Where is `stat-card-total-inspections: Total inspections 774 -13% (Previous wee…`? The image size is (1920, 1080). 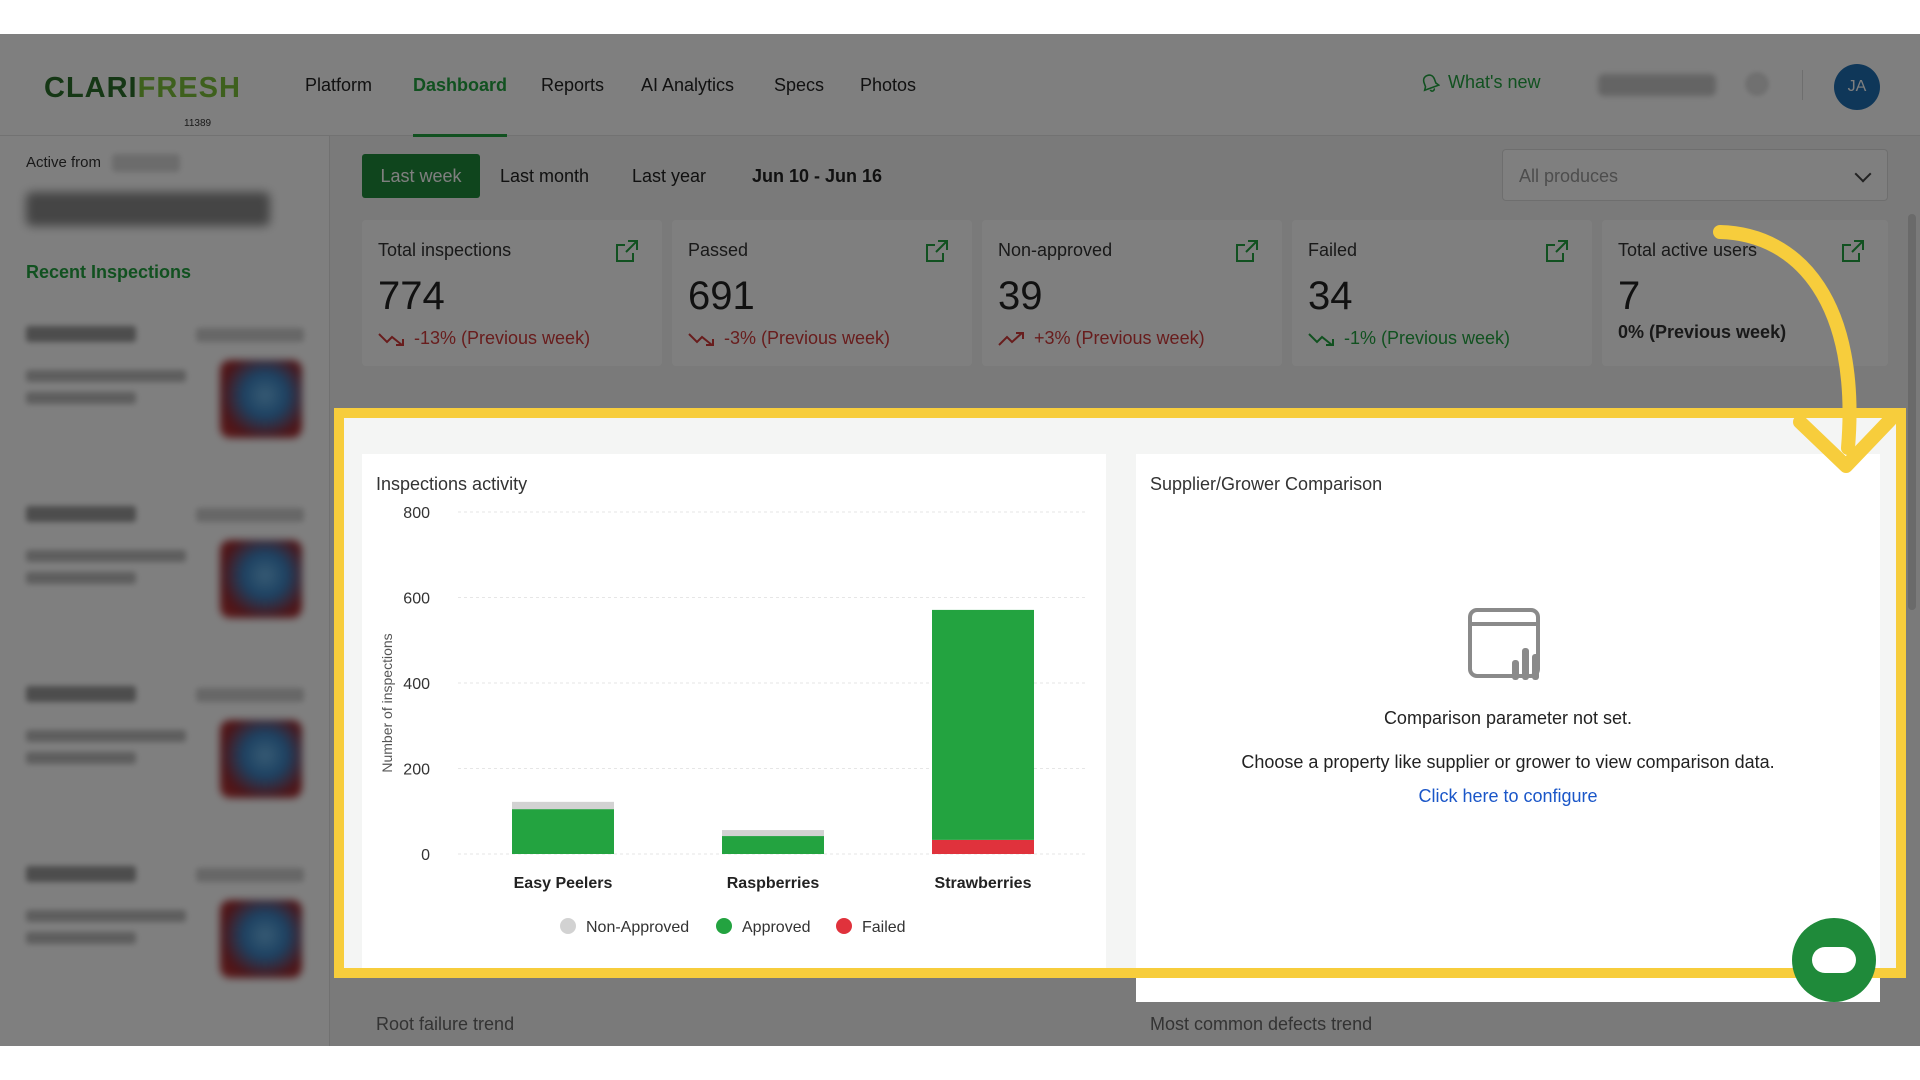 stat-card-total-inspections: Total inspections 774 -13% (Previous wee… is located at coordinates (512, 293).